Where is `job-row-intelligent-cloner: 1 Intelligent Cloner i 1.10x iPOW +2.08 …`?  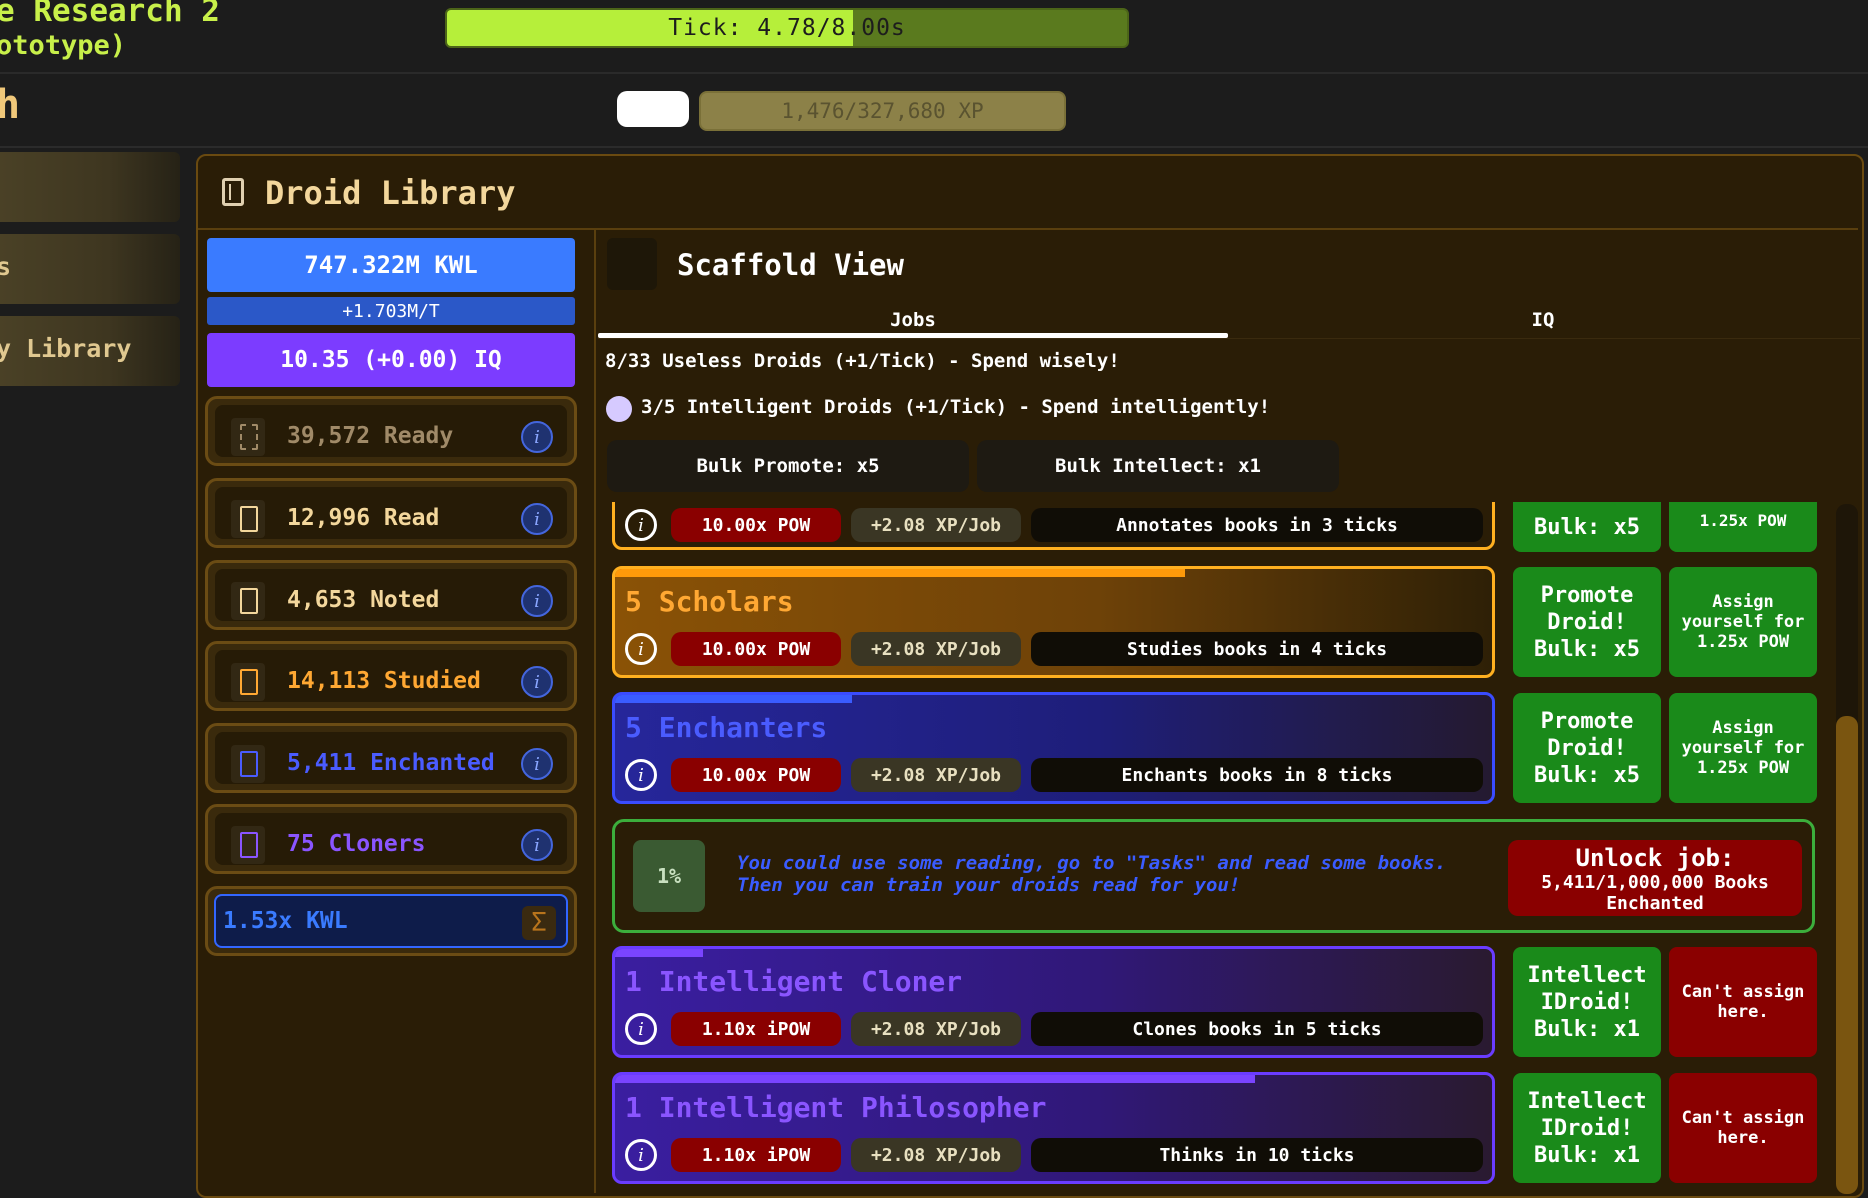 job-row-intelligent-cloner: 1 Intelligent Cloner i 1.10x iPOW +2.08 … is located at coordinates (1053, 1002).